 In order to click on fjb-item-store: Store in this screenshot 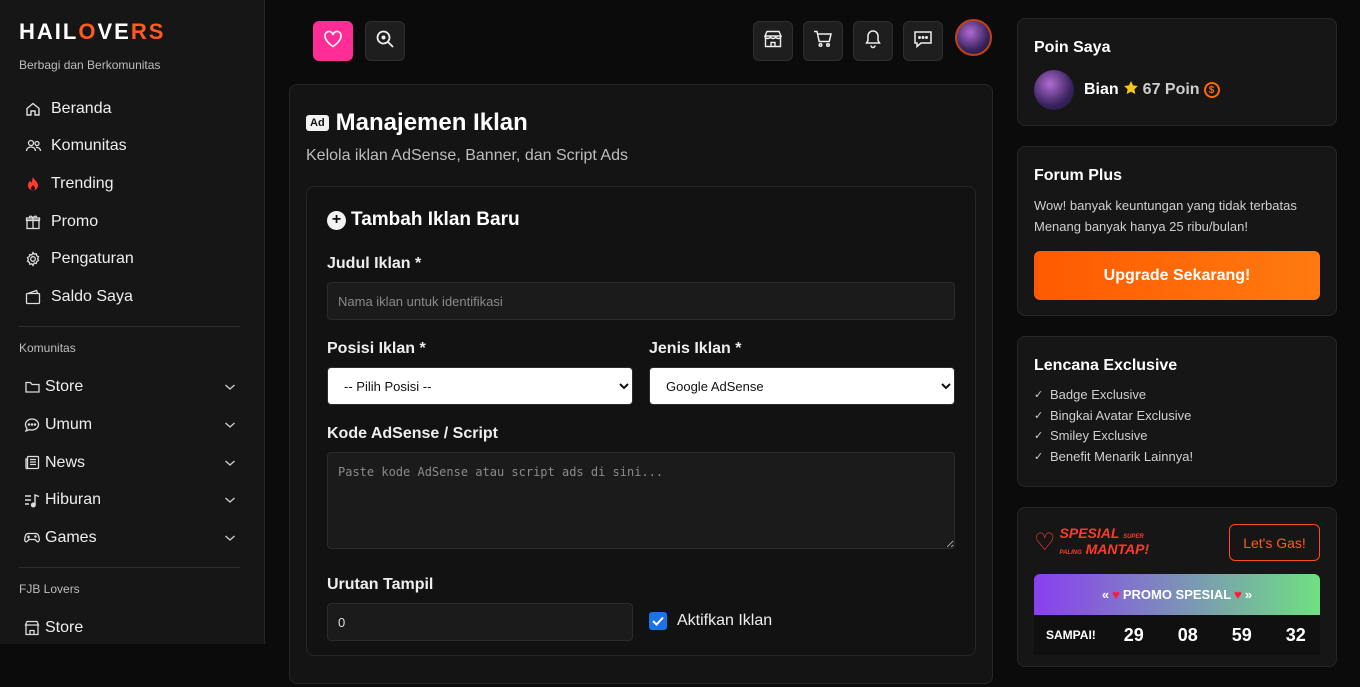, I will do `click(129, 629)`.